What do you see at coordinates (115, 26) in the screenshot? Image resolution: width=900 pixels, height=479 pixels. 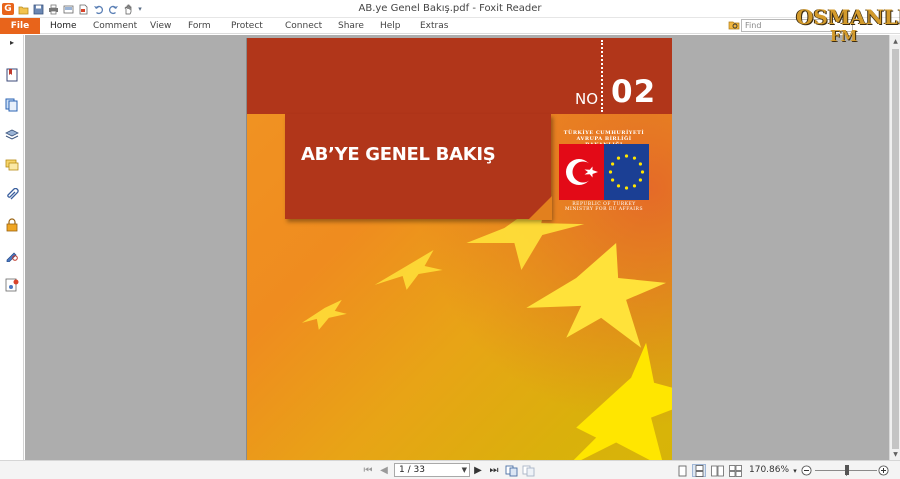 I see `tab-comment: Comment` at bounding box center [115, 26].